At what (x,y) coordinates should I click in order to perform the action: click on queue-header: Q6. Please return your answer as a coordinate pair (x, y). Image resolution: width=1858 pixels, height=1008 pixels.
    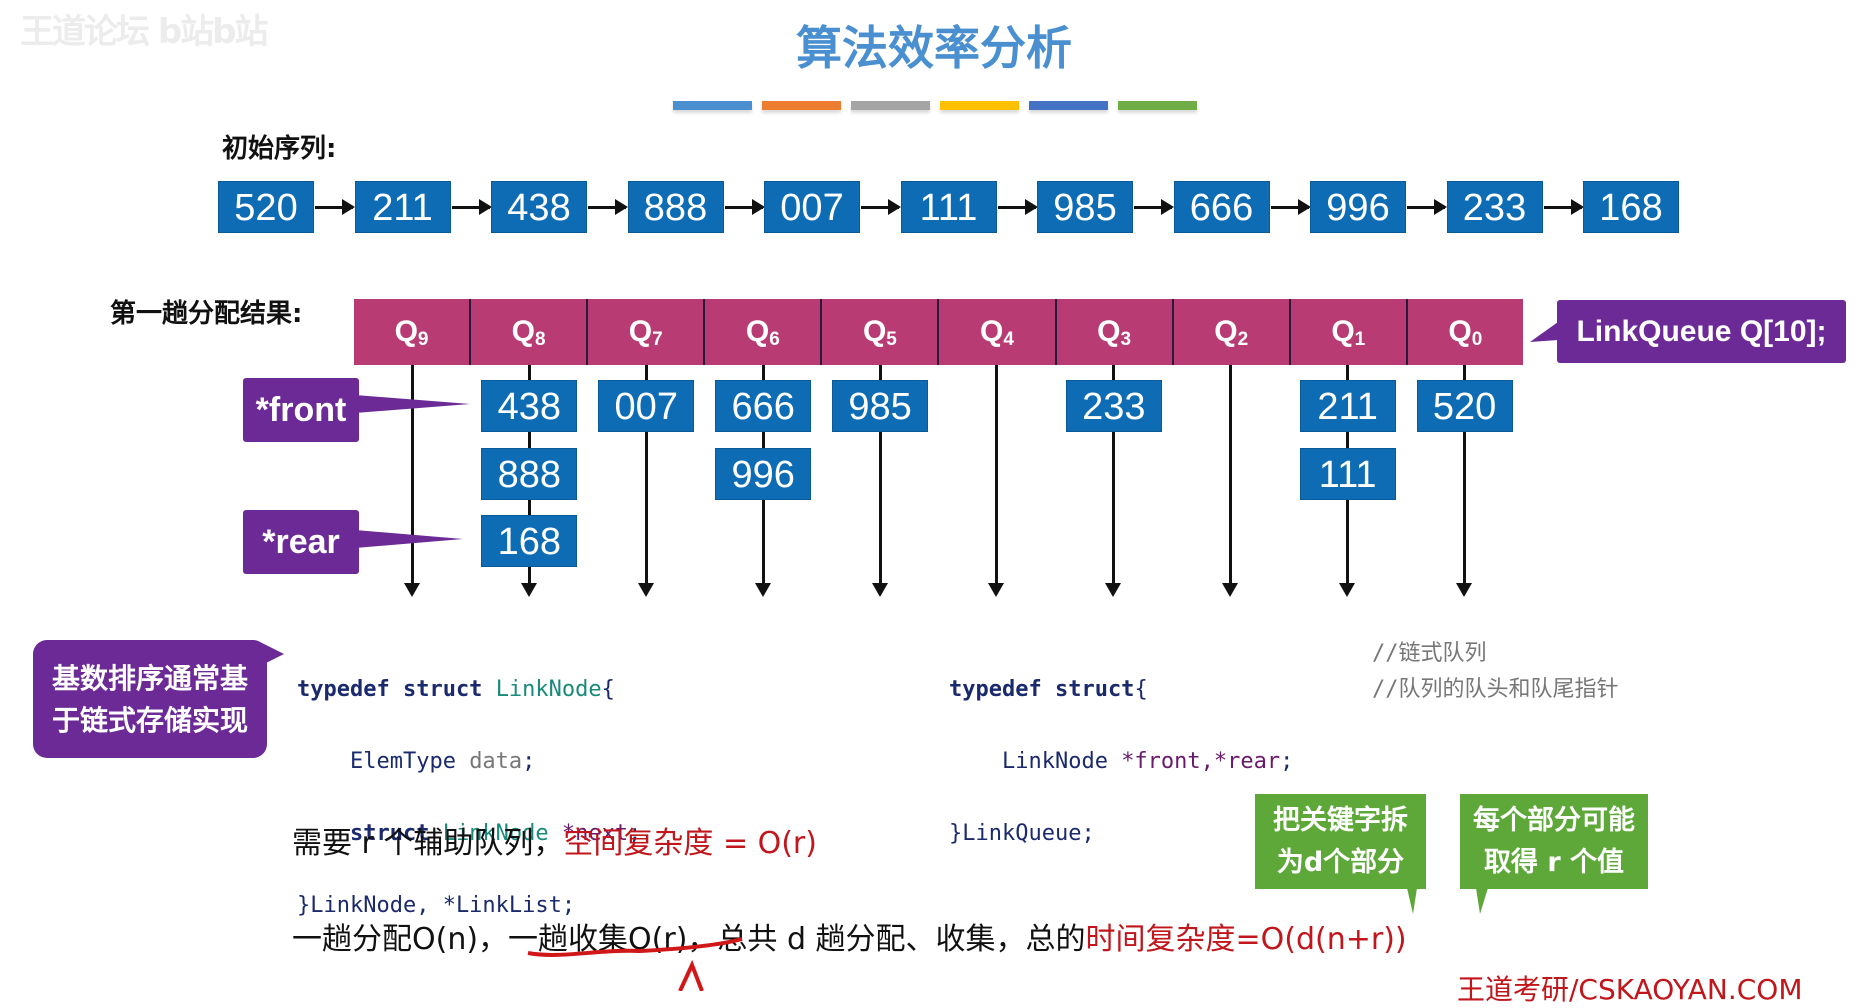
    Looking at the image, I should click on (764, 332).